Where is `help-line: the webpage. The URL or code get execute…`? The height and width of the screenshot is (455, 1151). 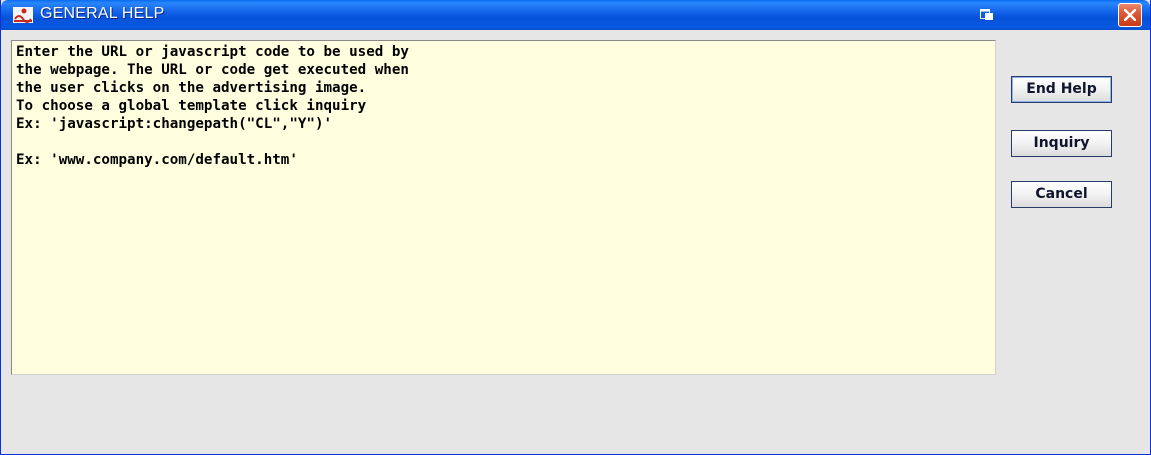
help-line: the webpage. The URL or code get execute… is located at coordinates (212, 70).